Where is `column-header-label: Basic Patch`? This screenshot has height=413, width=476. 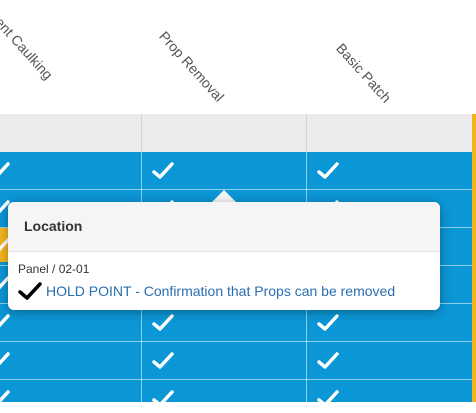 column-header-label: Basic Patch is located at coordinates (364, 73).